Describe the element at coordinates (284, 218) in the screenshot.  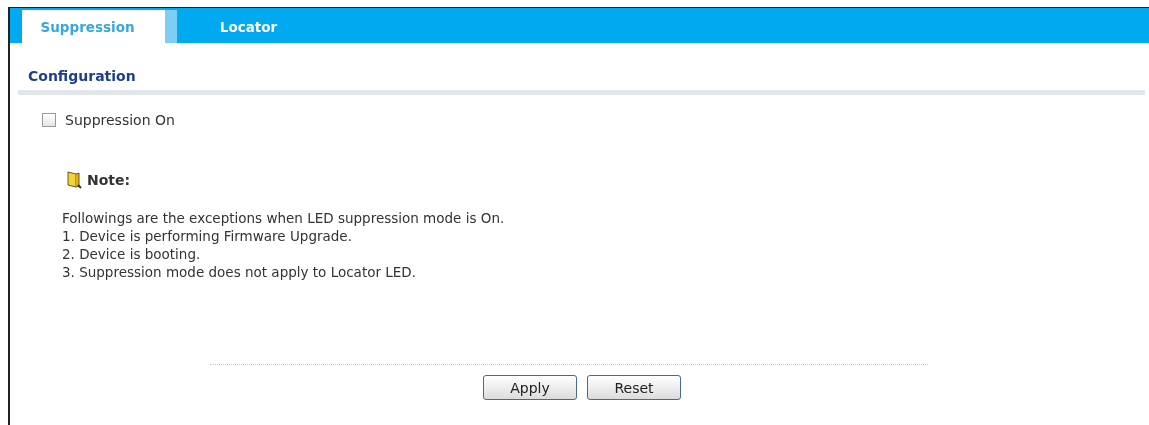
I see `note-text: Followings are the exceptions when LED suppression mode is On.` at that location.